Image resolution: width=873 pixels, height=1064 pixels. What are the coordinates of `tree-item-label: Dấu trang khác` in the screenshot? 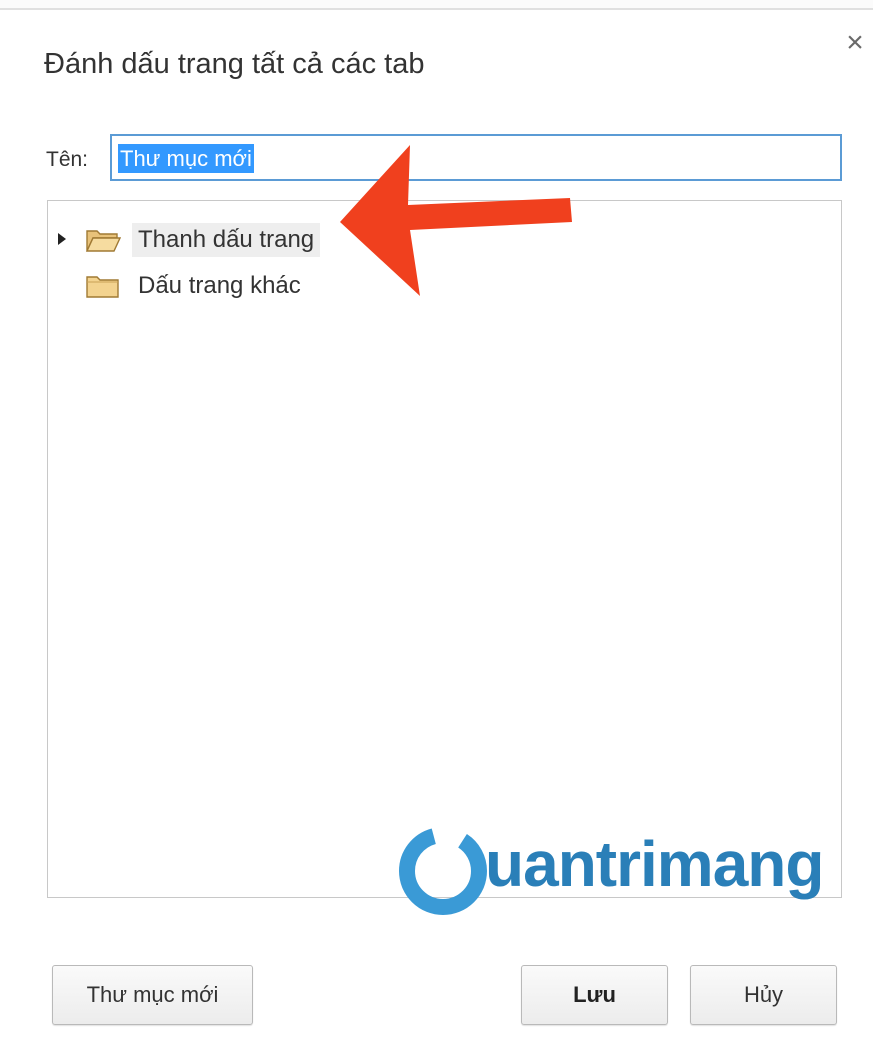 It's located at (219, 285).